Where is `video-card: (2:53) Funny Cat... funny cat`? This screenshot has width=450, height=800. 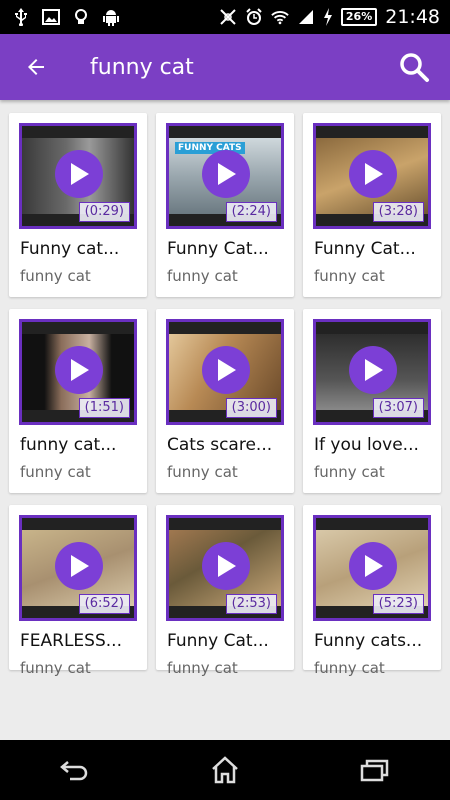 video-card: (2:53) Funny Cat... funny cat is located at coordinates (225, 591).